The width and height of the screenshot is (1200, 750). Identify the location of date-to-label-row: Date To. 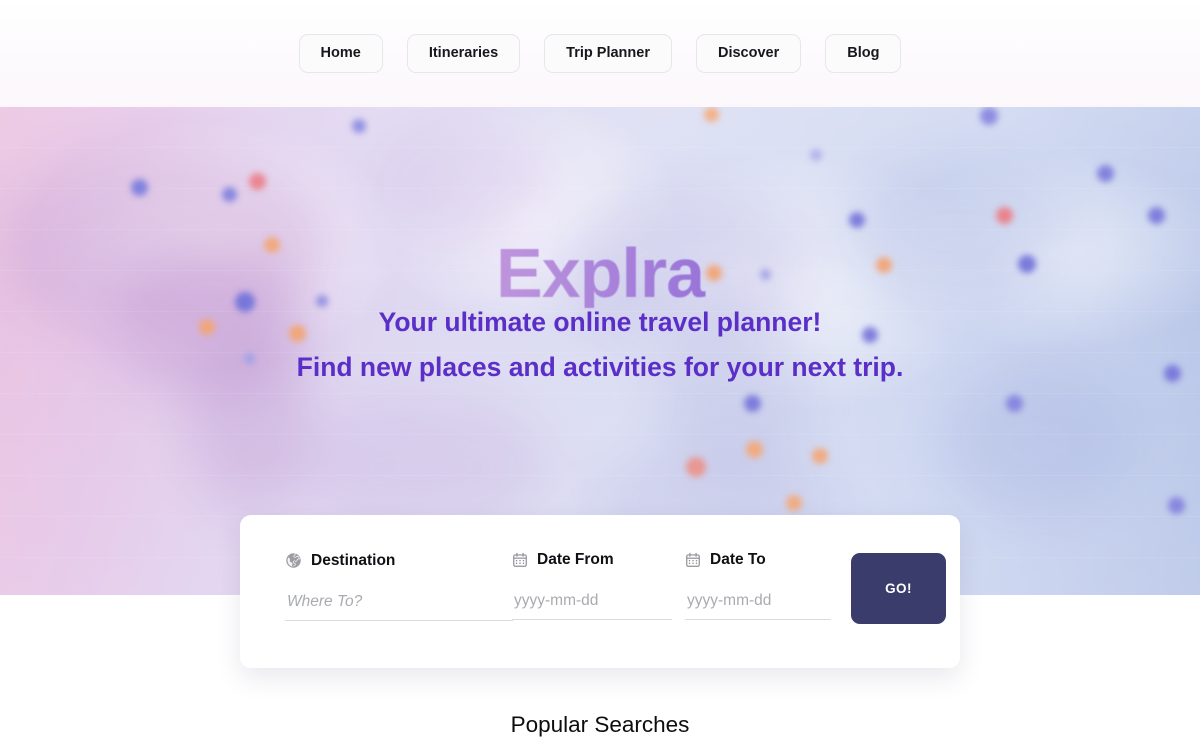
(765, 560).